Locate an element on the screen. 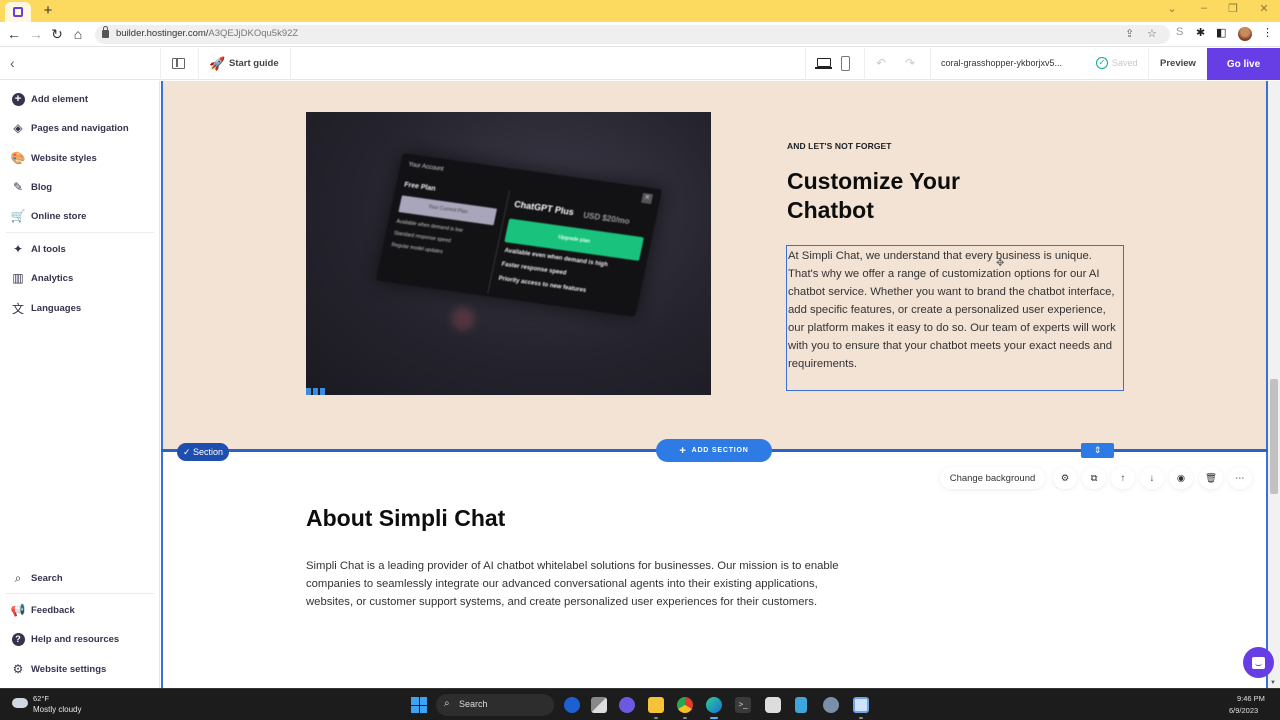 The image size is (1280, 720). extension-s-icon: S is located at coordinates (1179, 32).